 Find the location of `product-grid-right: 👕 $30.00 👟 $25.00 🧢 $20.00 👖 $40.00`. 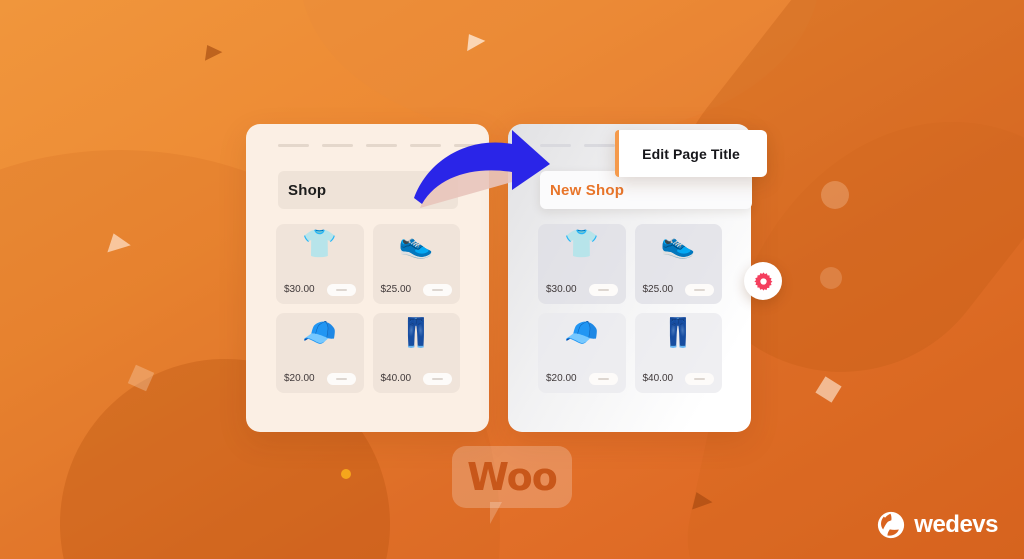

product-grid-right: 👕 $30.00 👟 $25.00 🧢 $20.00 👖 $40.00 is located at coordinates (630, 308).